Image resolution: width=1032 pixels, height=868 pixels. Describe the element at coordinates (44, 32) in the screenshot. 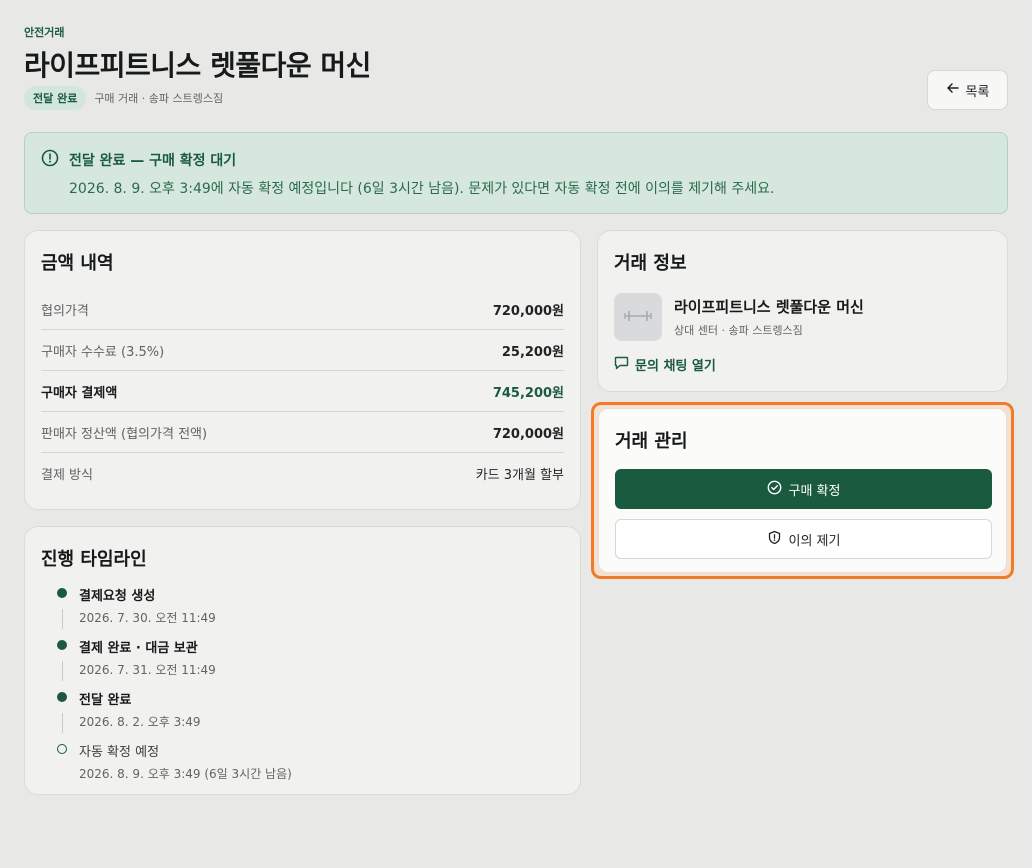

I see `section-eyebrow: 안전거래` at that location.